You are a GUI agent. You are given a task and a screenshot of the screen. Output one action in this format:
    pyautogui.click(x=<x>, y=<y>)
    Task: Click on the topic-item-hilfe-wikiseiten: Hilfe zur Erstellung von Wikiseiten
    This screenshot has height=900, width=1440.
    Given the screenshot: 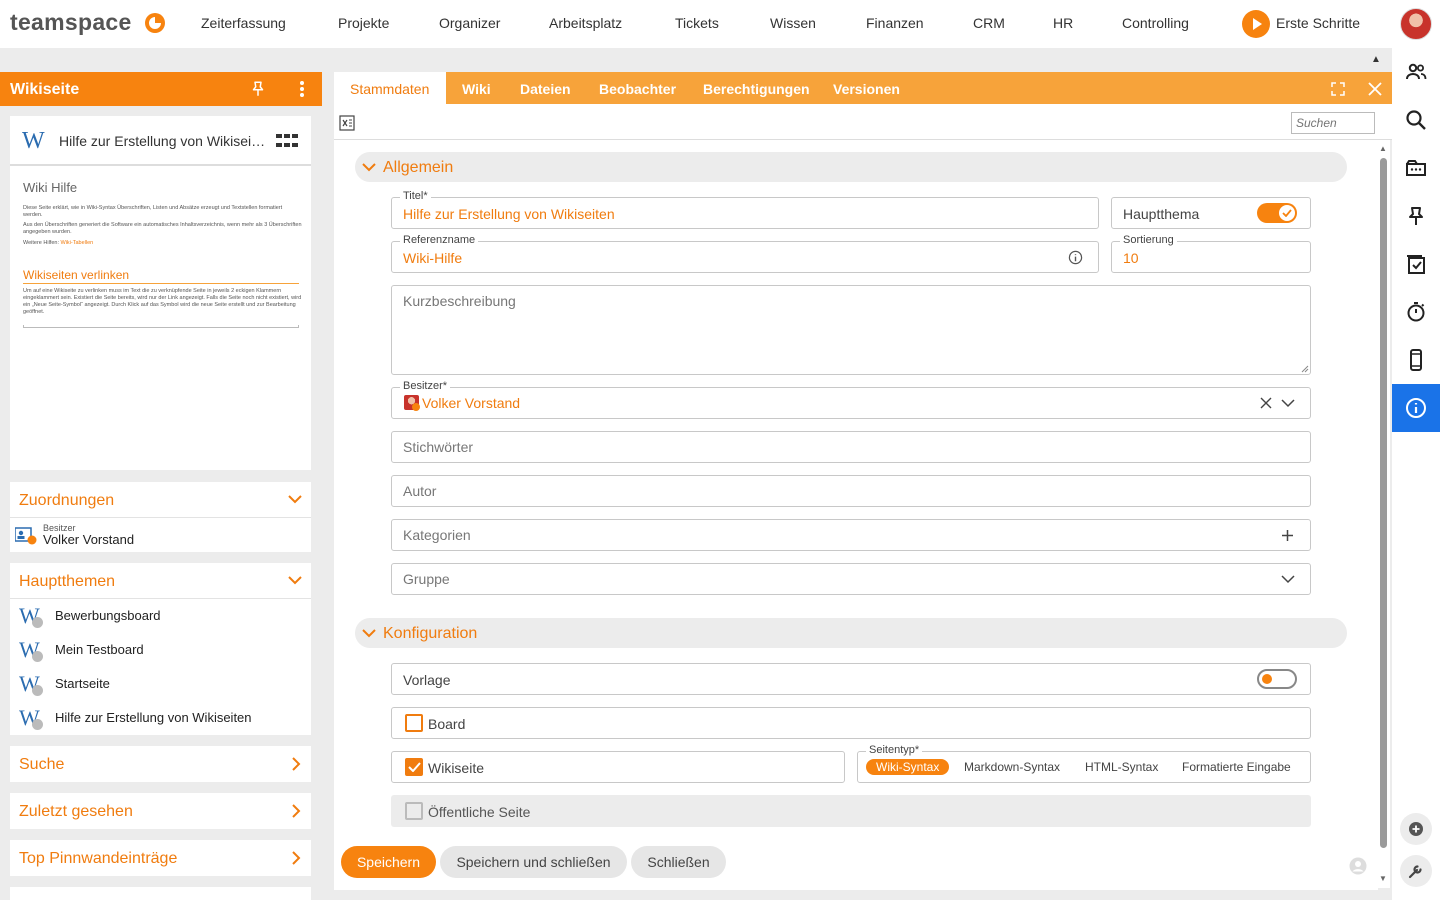 What is the action you would take?
    pyautogui.click(x=153, y=717)
    